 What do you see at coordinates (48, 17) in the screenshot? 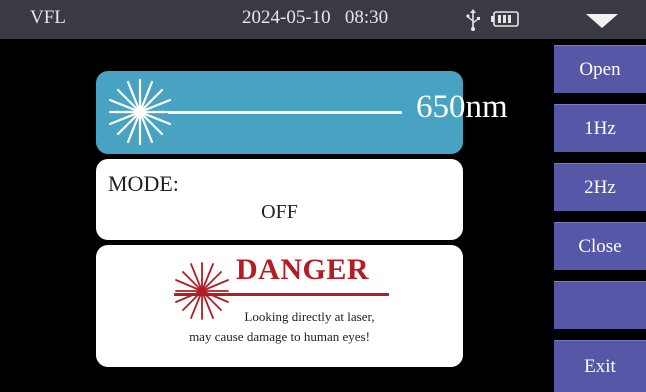
I see `app-title: VFL` at bounding box center [48, 17].